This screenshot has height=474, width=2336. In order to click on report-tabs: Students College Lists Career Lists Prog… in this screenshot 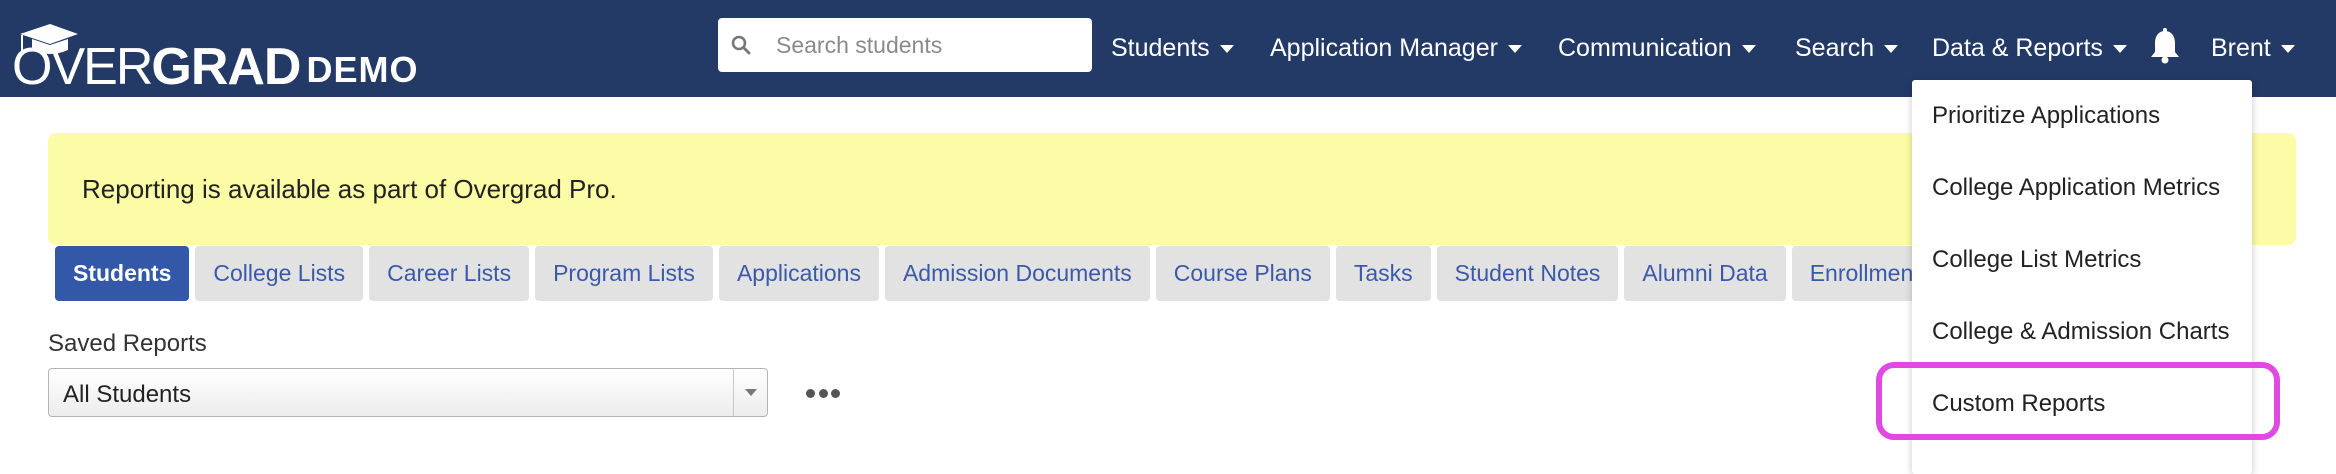, I will do `click(1005, 273)`.